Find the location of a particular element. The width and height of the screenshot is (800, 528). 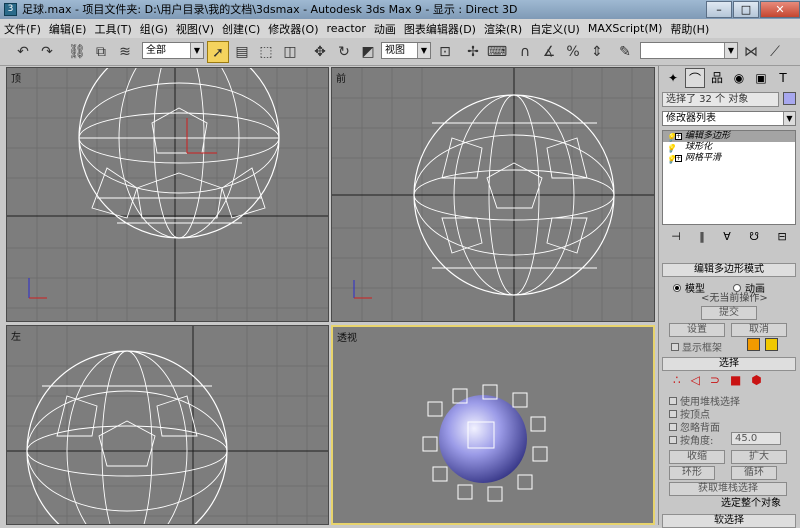

percent-snap-icon: % is located at coordinates (573, 52).